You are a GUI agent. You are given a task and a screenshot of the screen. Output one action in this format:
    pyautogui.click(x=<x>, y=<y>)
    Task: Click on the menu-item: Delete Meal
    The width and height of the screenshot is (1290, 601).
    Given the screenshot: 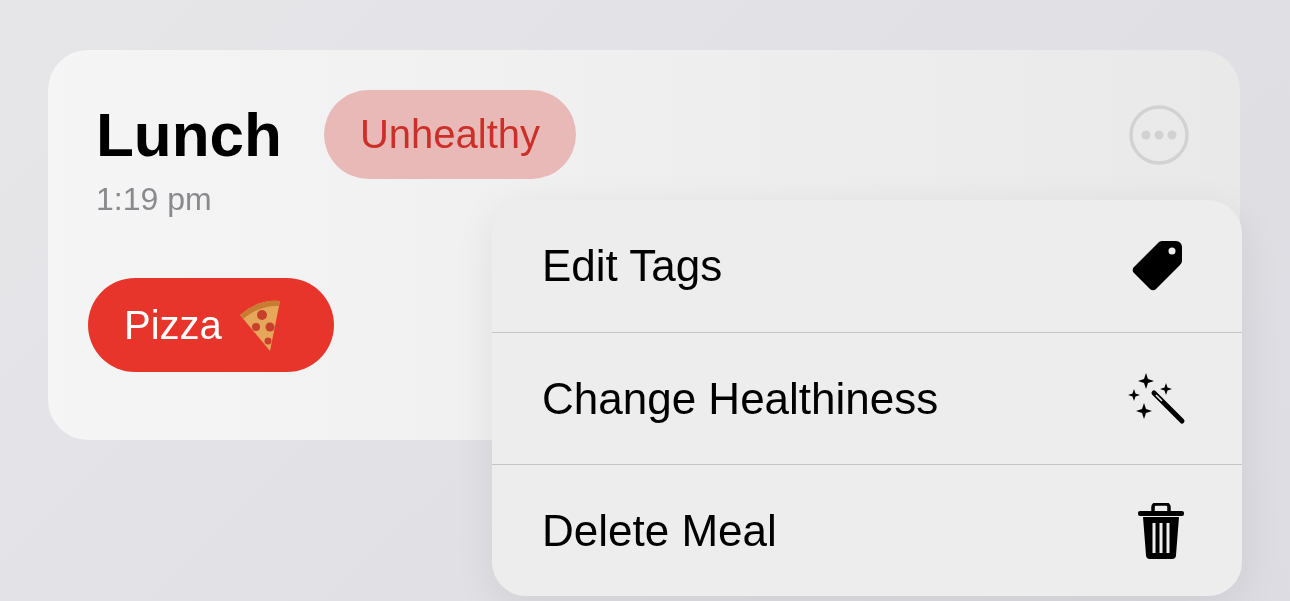 What is the action you would take?
    pyautogui.click(x=867, y=530)
    